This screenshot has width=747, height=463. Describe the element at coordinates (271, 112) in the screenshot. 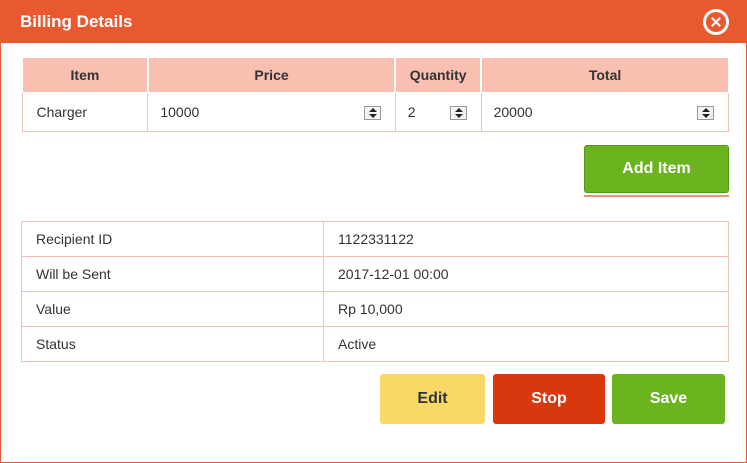

I see `price-input: 10000` at that location.